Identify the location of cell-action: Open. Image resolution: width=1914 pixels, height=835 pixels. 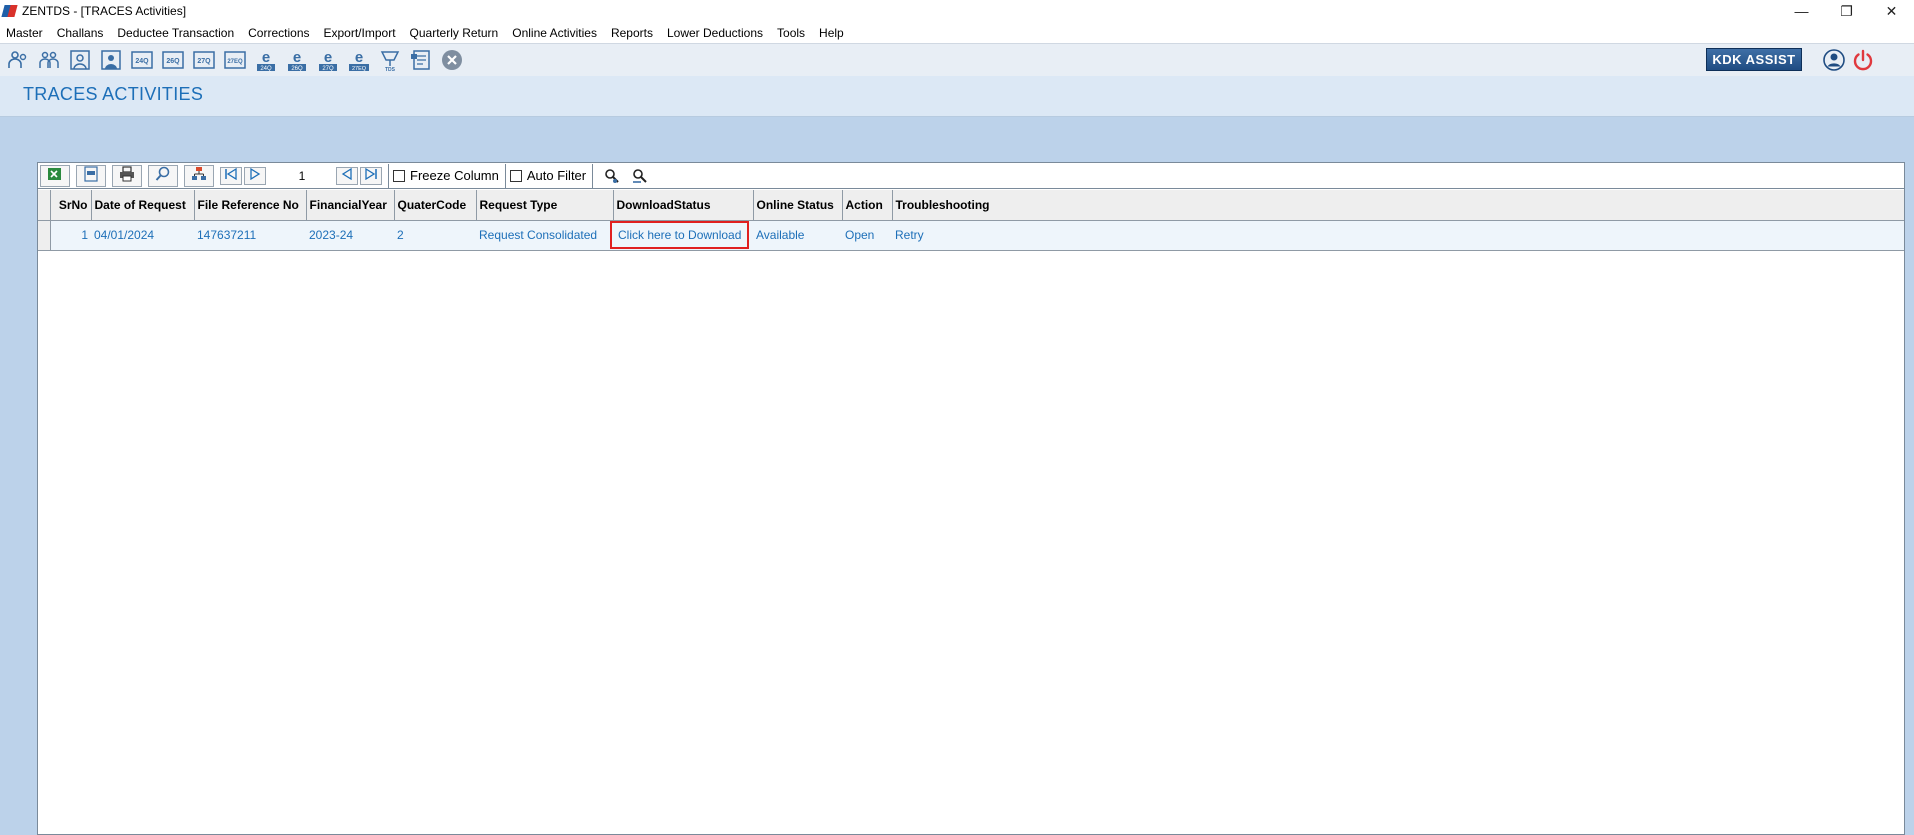
(867, 235).